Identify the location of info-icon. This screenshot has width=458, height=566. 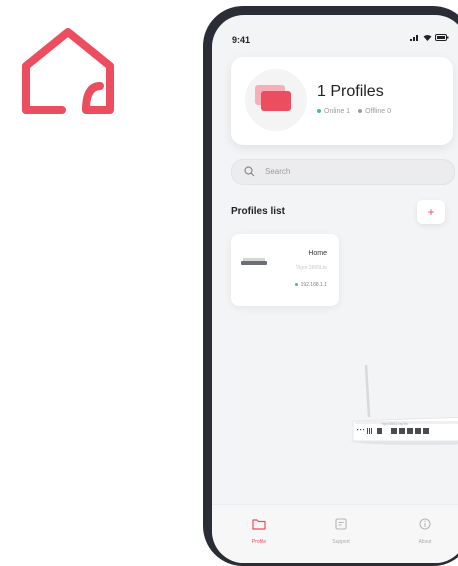
(425, 524).